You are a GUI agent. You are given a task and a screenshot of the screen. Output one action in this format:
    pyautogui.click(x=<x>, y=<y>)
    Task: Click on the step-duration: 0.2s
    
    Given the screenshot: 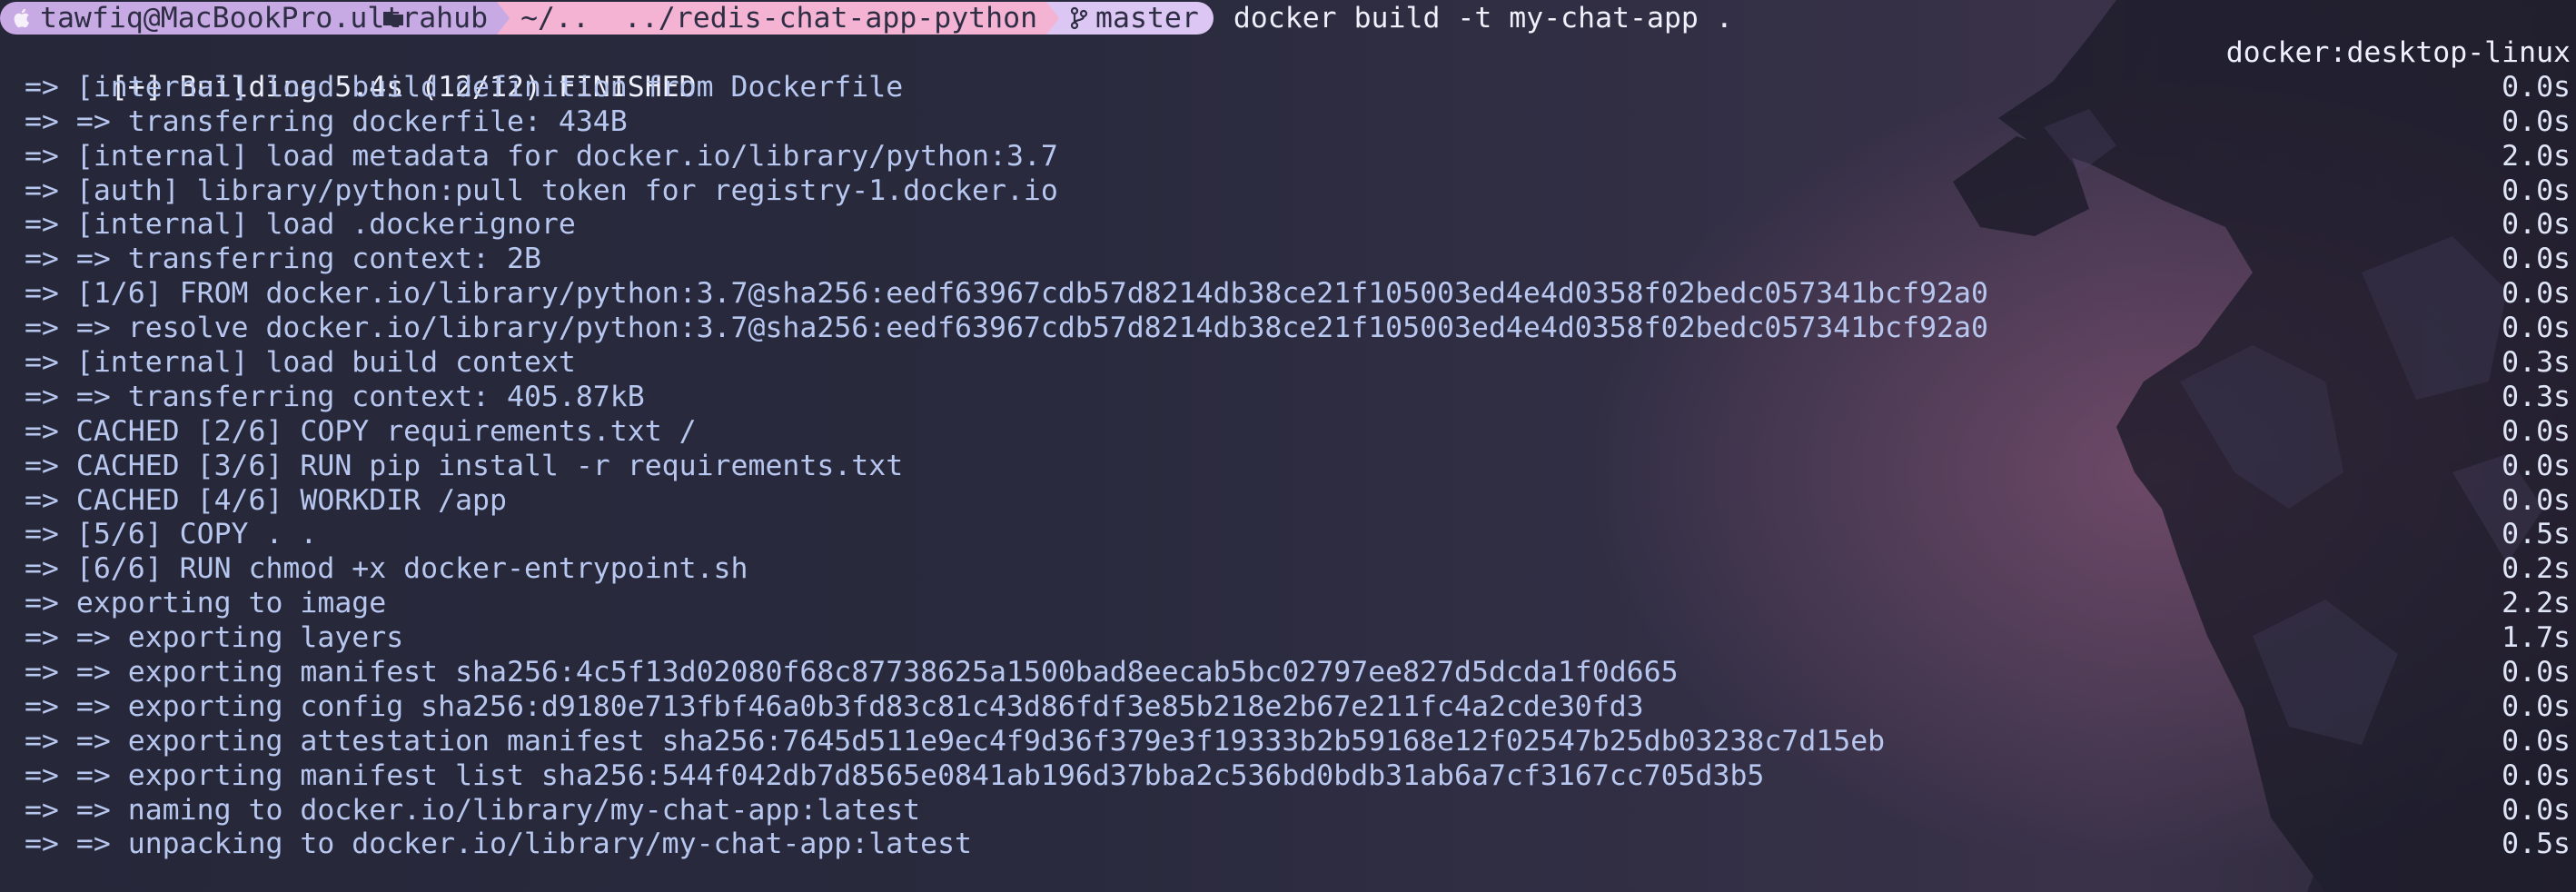 What is the action you would take?
    pyautogui.click(x=2536, y=569)
    